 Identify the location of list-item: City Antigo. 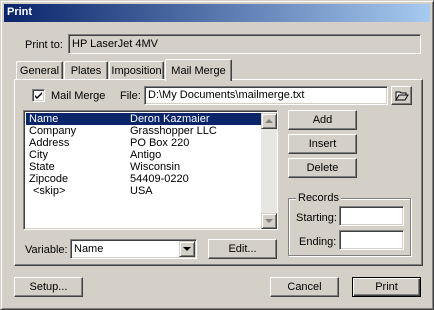
(143, 155).